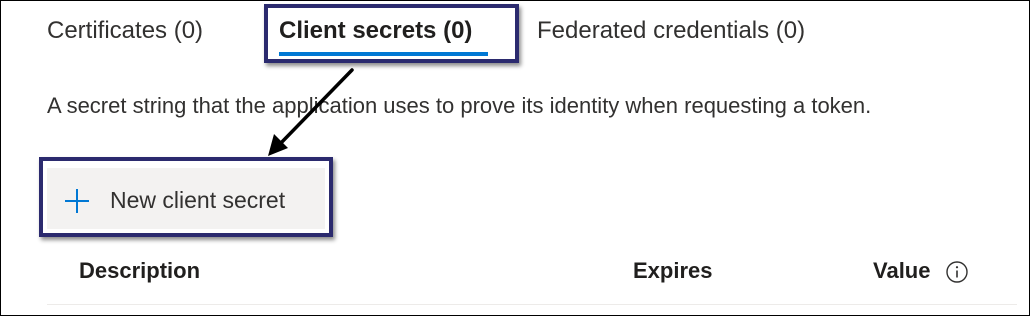  I want to click on tab-certificates: Certificates (0), so click(125, 31).